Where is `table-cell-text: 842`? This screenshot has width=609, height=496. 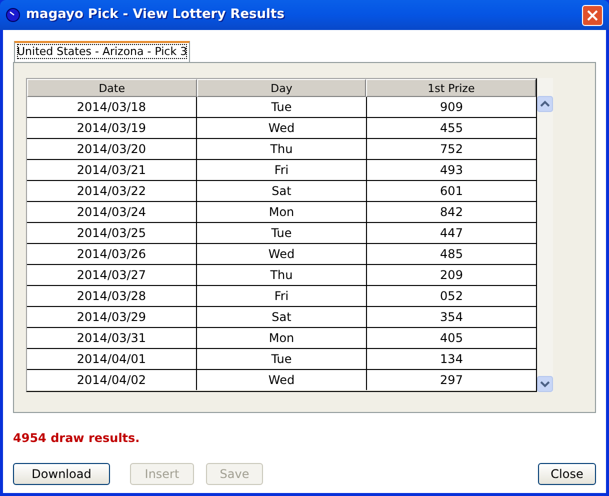 table-cell-text: 842 is located at coordinates (451, 212).